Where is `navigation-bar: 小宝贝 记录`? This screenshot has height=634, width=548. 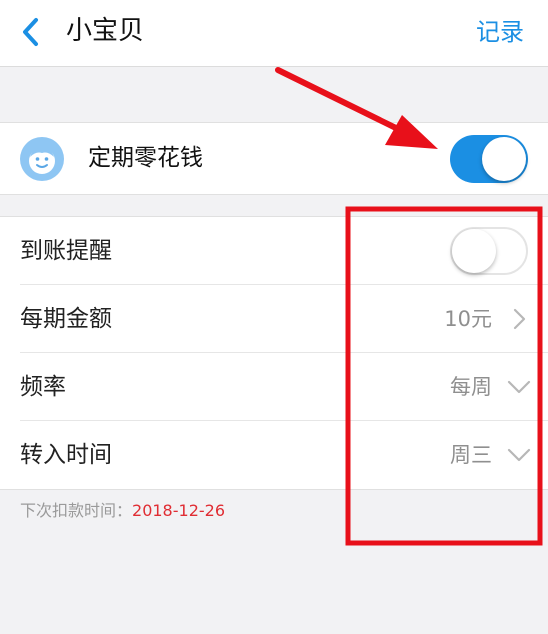
navigation-bar: 小宝贝 记录 is located at coordinates (274, 33).